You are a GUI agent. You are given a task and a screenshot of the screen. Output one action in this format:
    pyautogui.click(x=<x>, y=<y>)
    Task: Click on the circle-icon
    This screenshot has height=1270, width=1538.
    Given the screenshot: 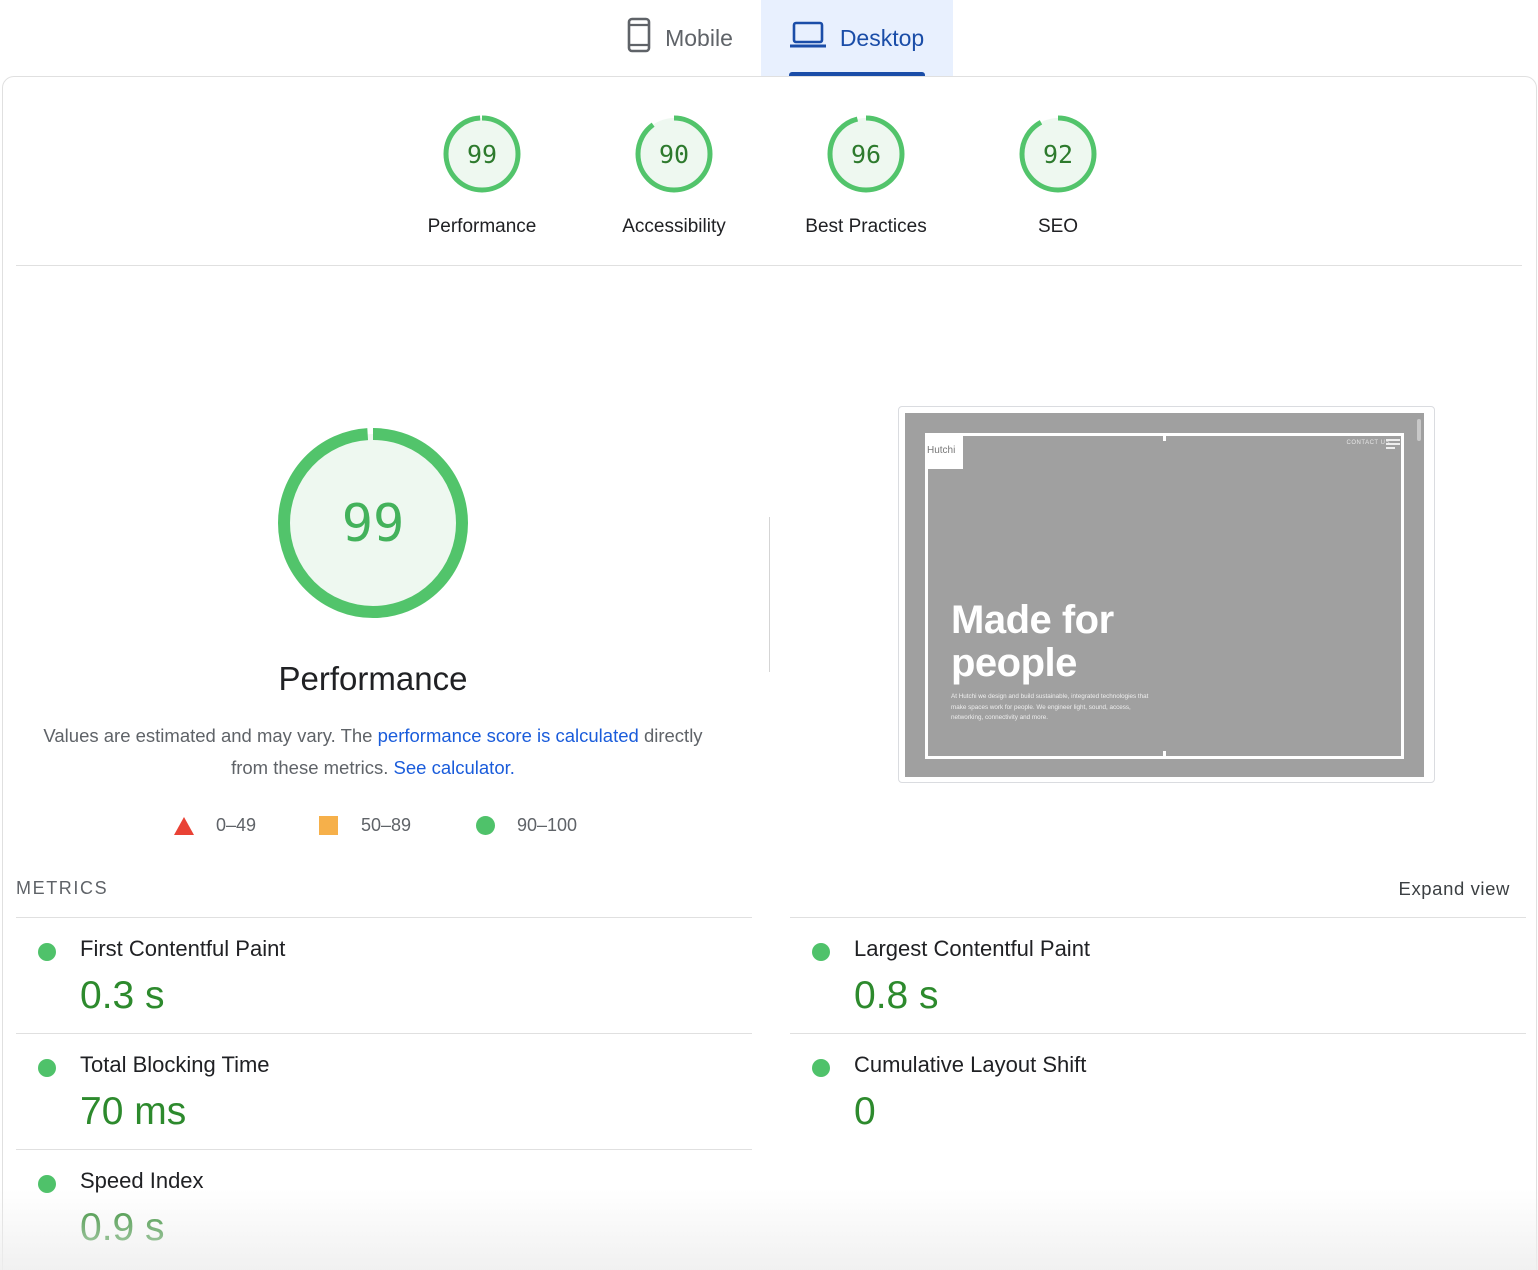 What is the action you would take?
    pyautogui.click(x=485, y=825)
    